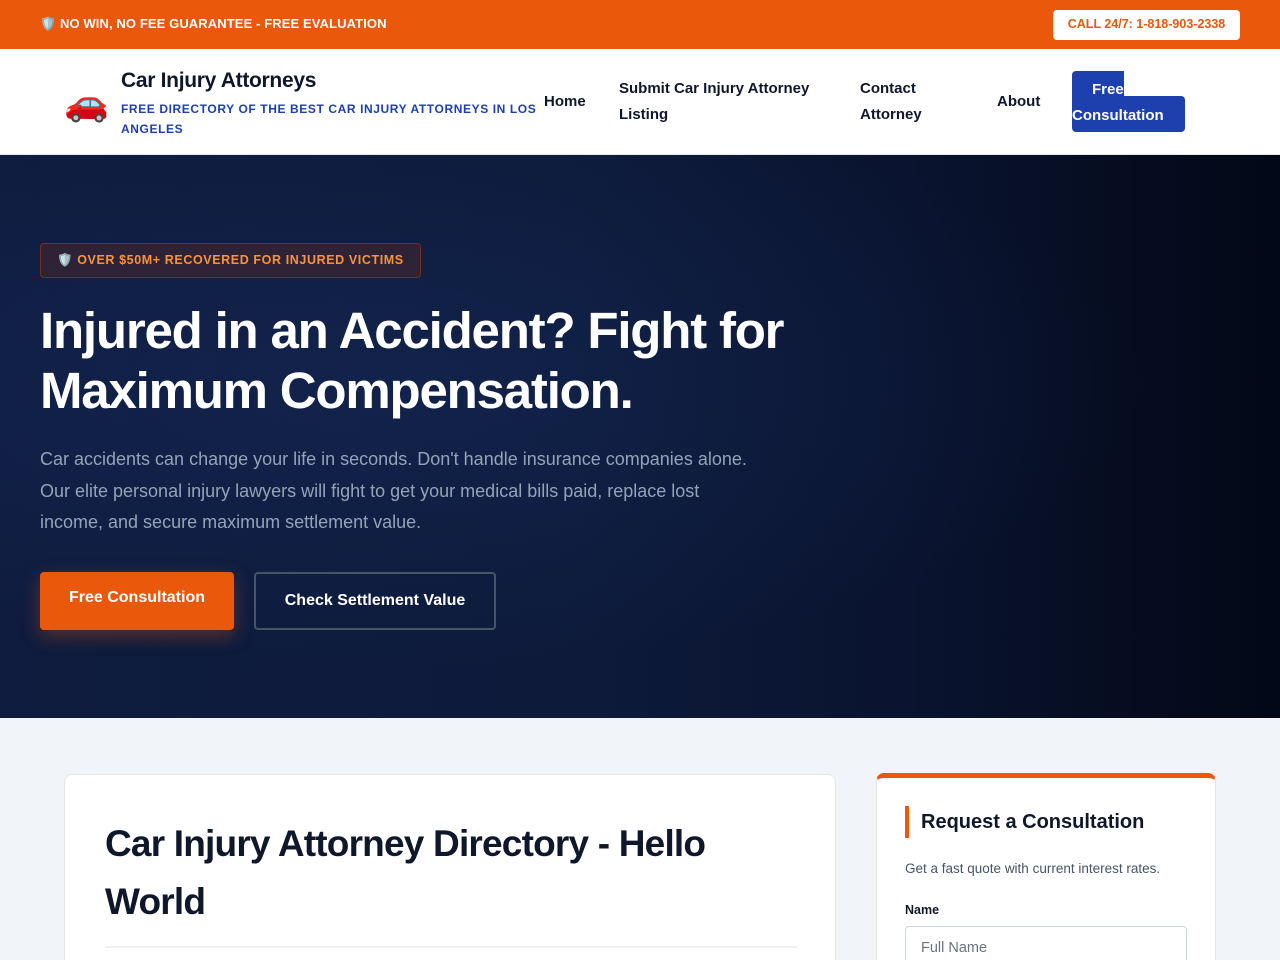 The width and height of the screenshot is (1280, 960). What do you see at coordinates (565, 102) in the screenshot?
I see `nav-home: Home` at bounding box center [565, 102].